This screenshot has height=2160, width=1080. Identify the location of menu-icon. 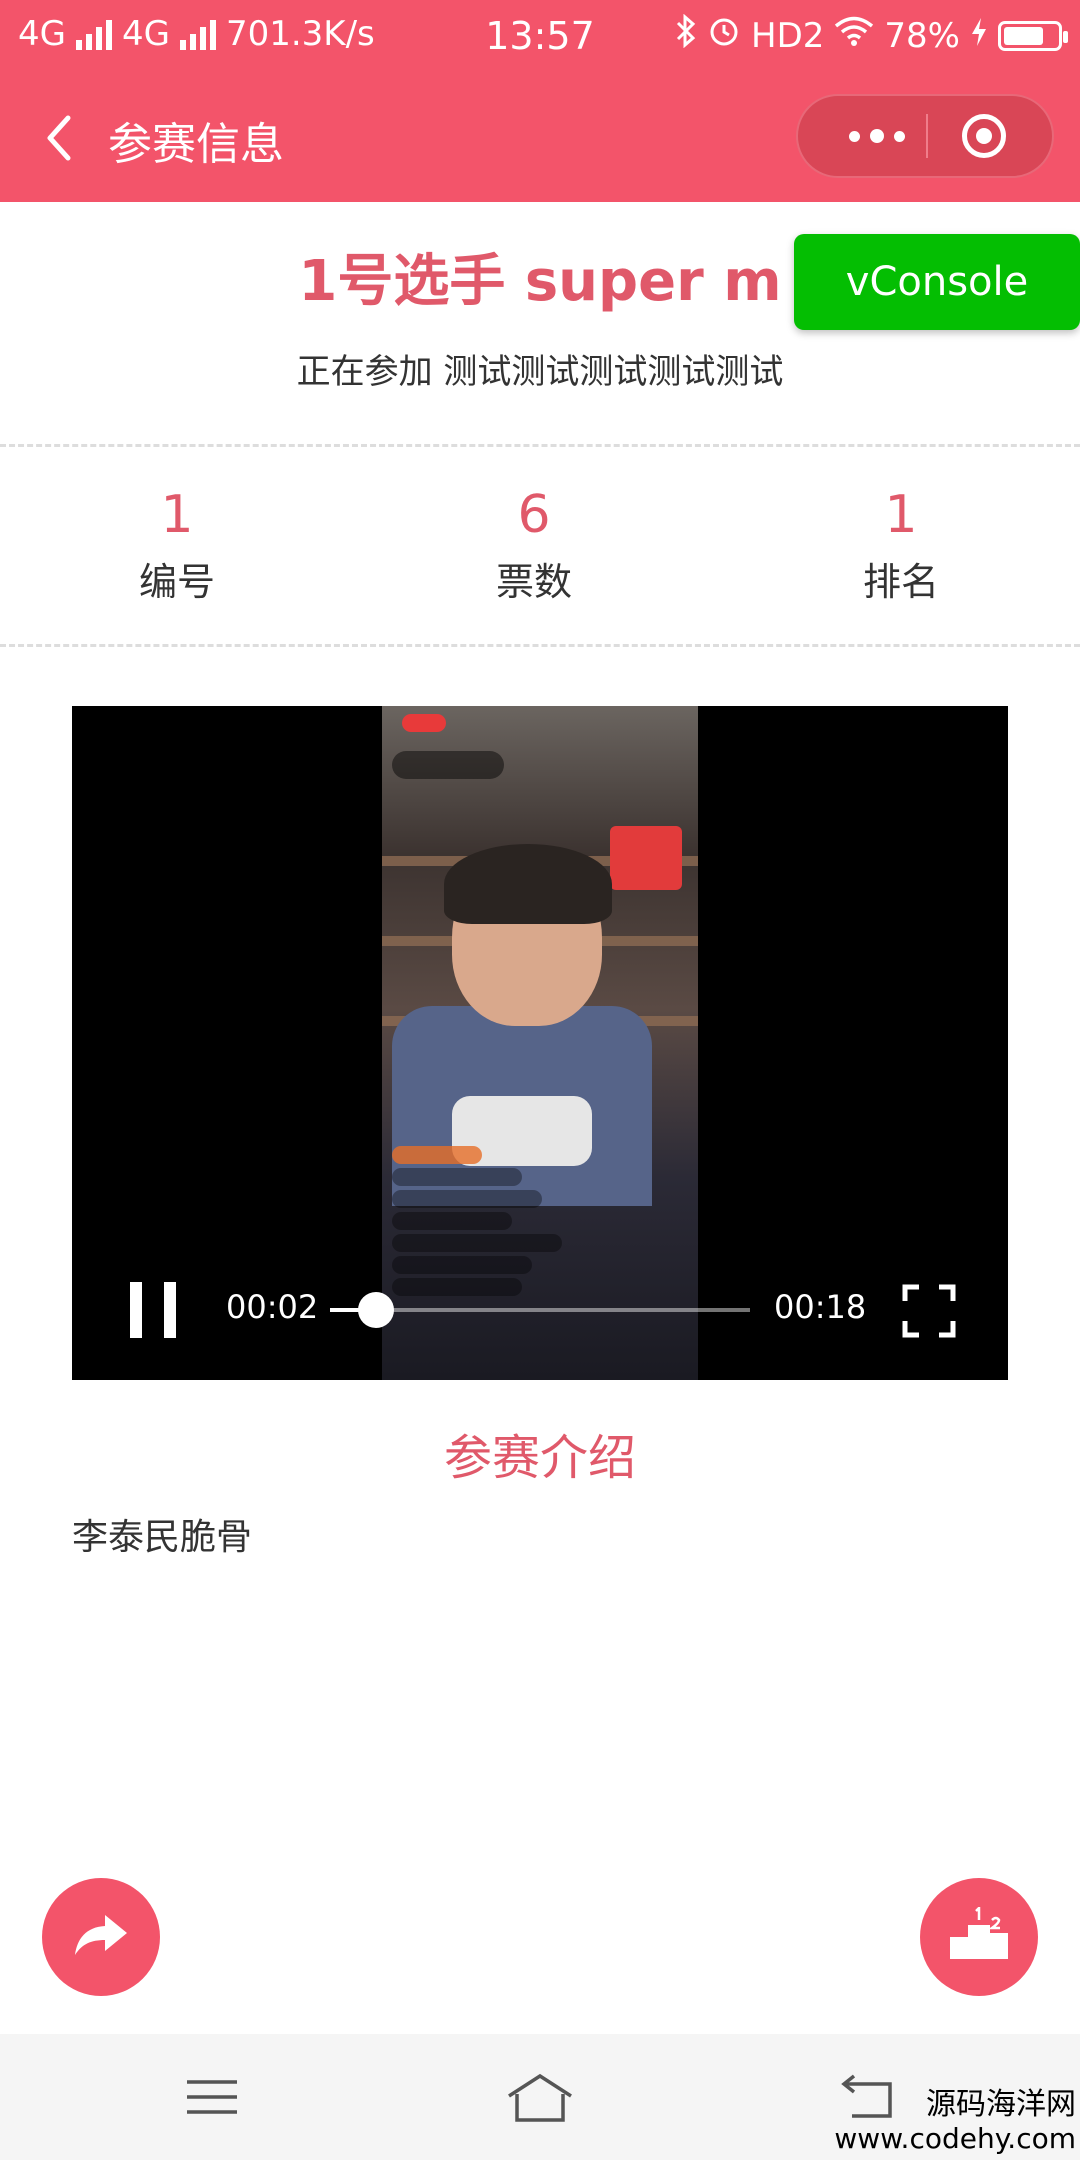
(212, 2097).